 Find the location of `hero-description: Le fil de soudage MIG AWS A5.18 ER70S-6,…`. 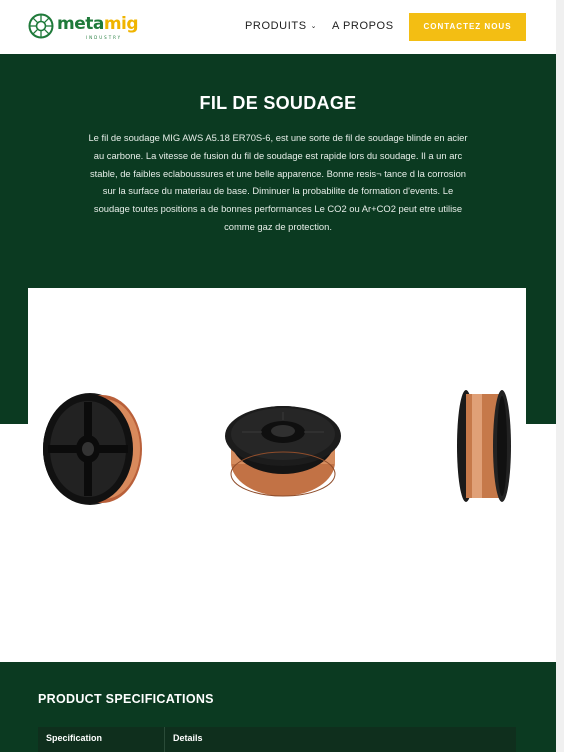

hero-description: Le fil de soudage MIG AWS A5.18 ER70S-6,… is located at coordinates (278, 182).